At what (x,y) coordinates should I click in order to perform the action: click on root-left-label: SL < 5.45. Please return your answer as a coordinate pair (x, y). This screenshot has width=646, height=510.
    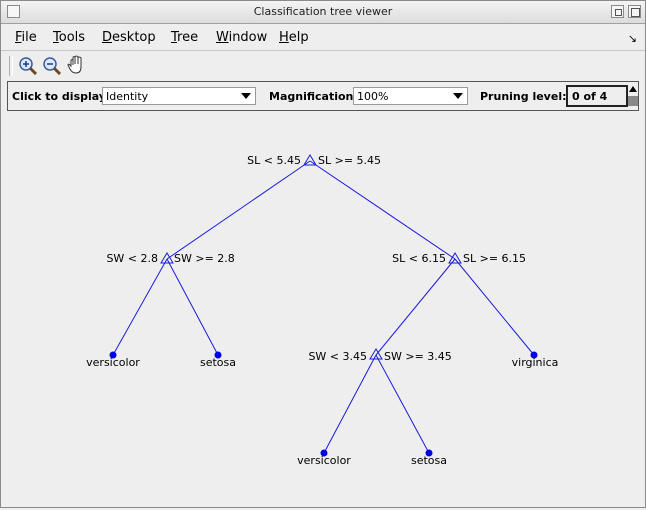
    Looking at the image, I should click on (274, 160).